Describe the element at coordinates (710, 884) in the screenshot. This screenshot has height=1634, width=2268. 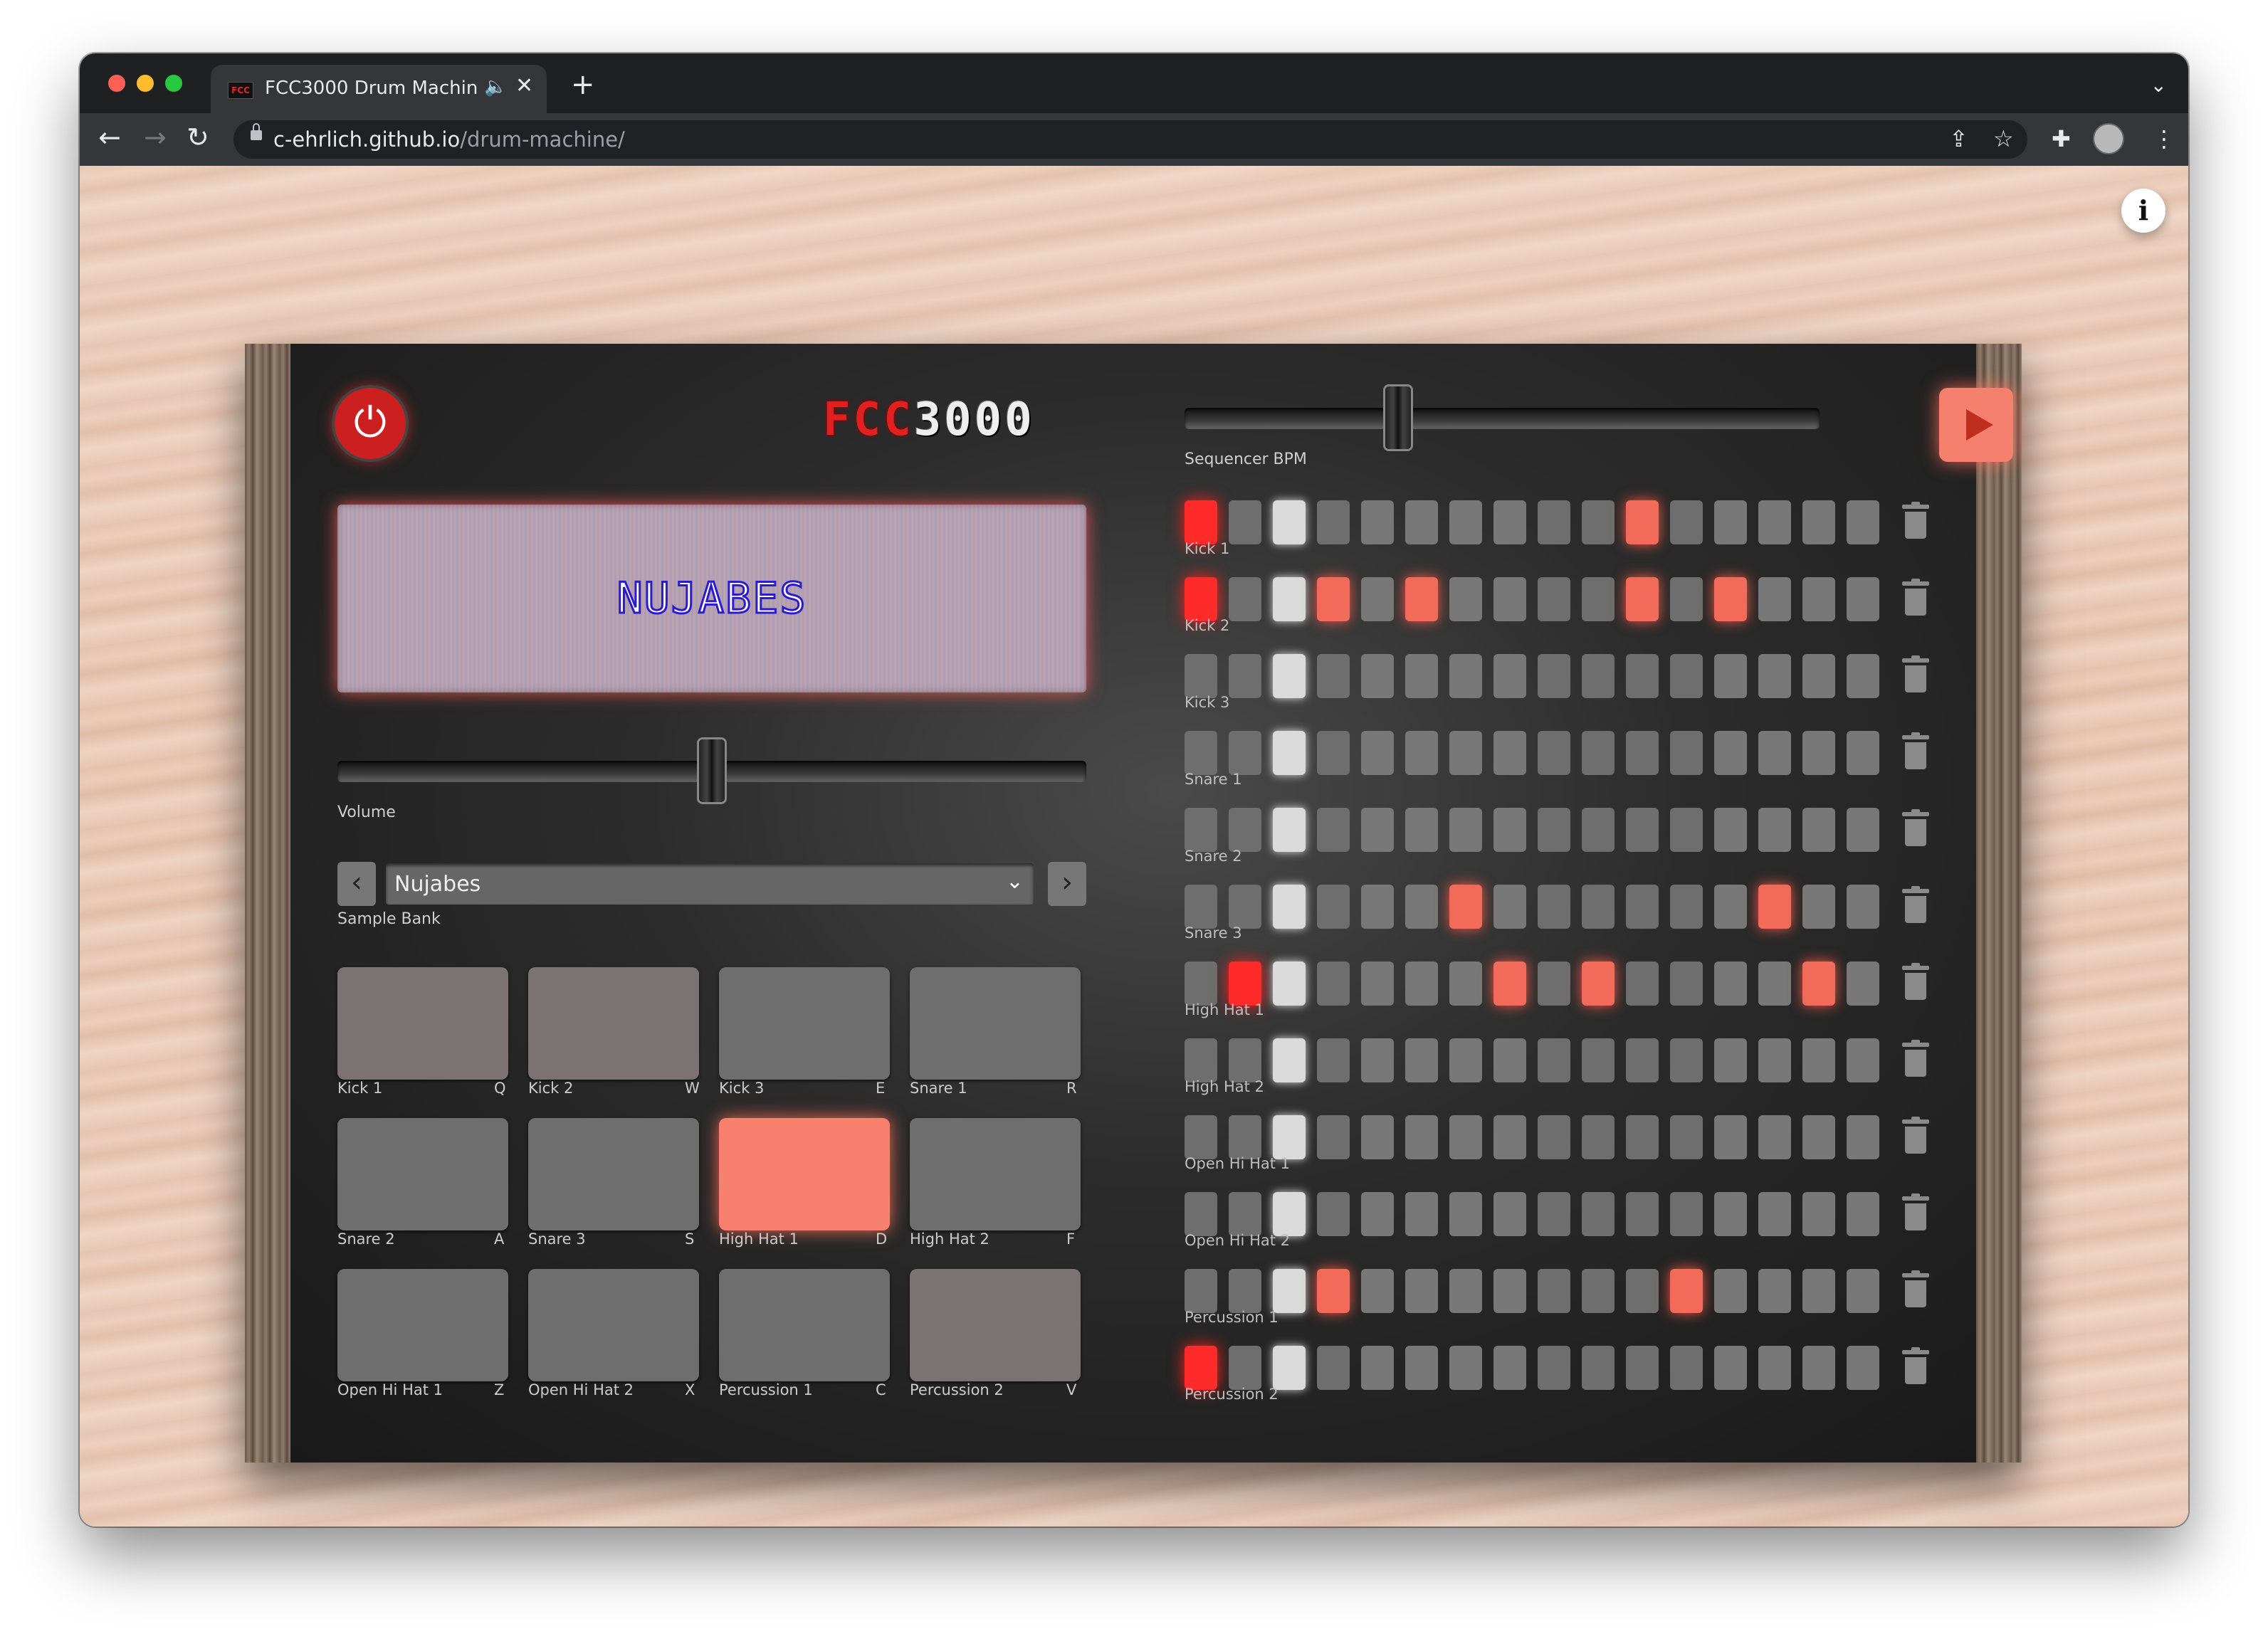
I see `sample-bank-select: Nujabes ⌄` at that location.